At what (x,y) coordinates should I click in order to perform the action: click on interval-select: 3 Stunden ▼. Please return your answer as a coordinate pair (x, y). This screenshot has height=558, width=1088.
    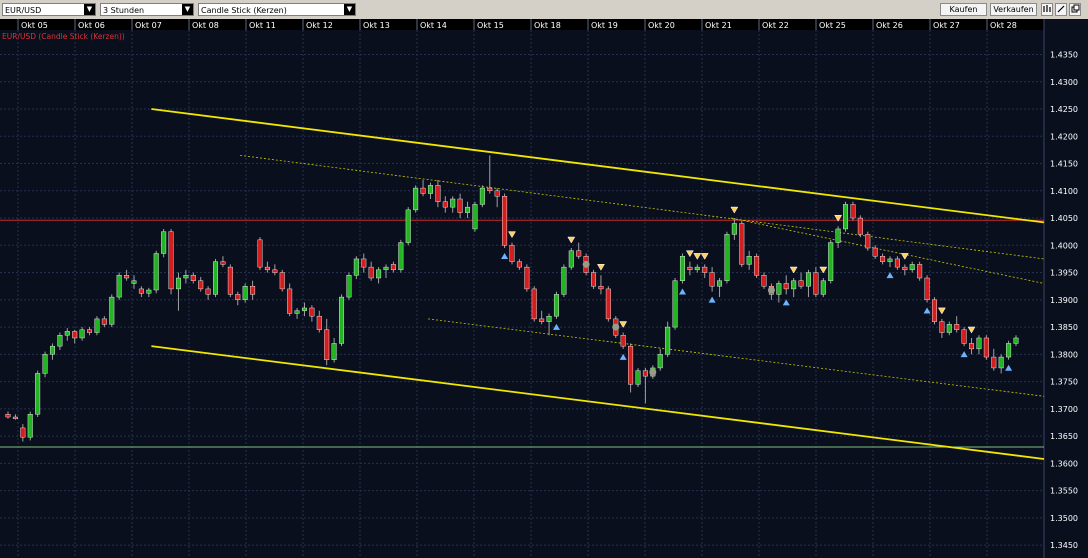
    Looking at the image, I should click on (147, 9).